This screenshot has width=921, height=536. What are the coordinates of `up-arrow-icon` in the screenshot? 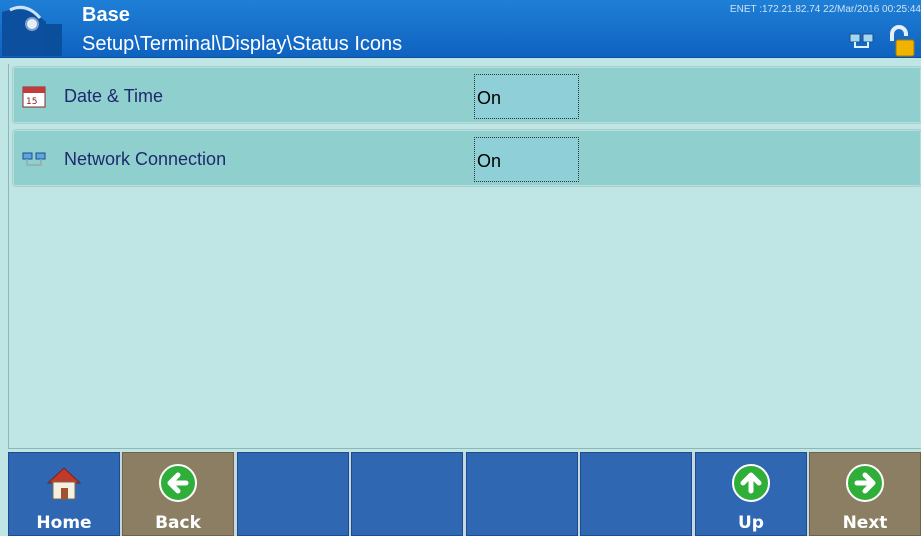 It's located at (751, 483).